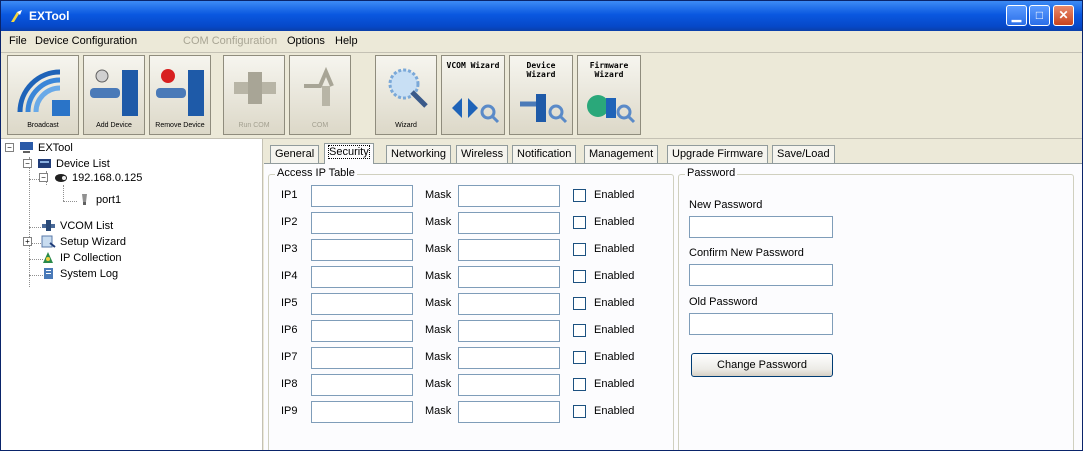 Image resolution: width=1083 pixels, height=451 pixels. Describe the element at coordinates (43, 92) in the screenshot. I see `broadcast-icon` at that location.